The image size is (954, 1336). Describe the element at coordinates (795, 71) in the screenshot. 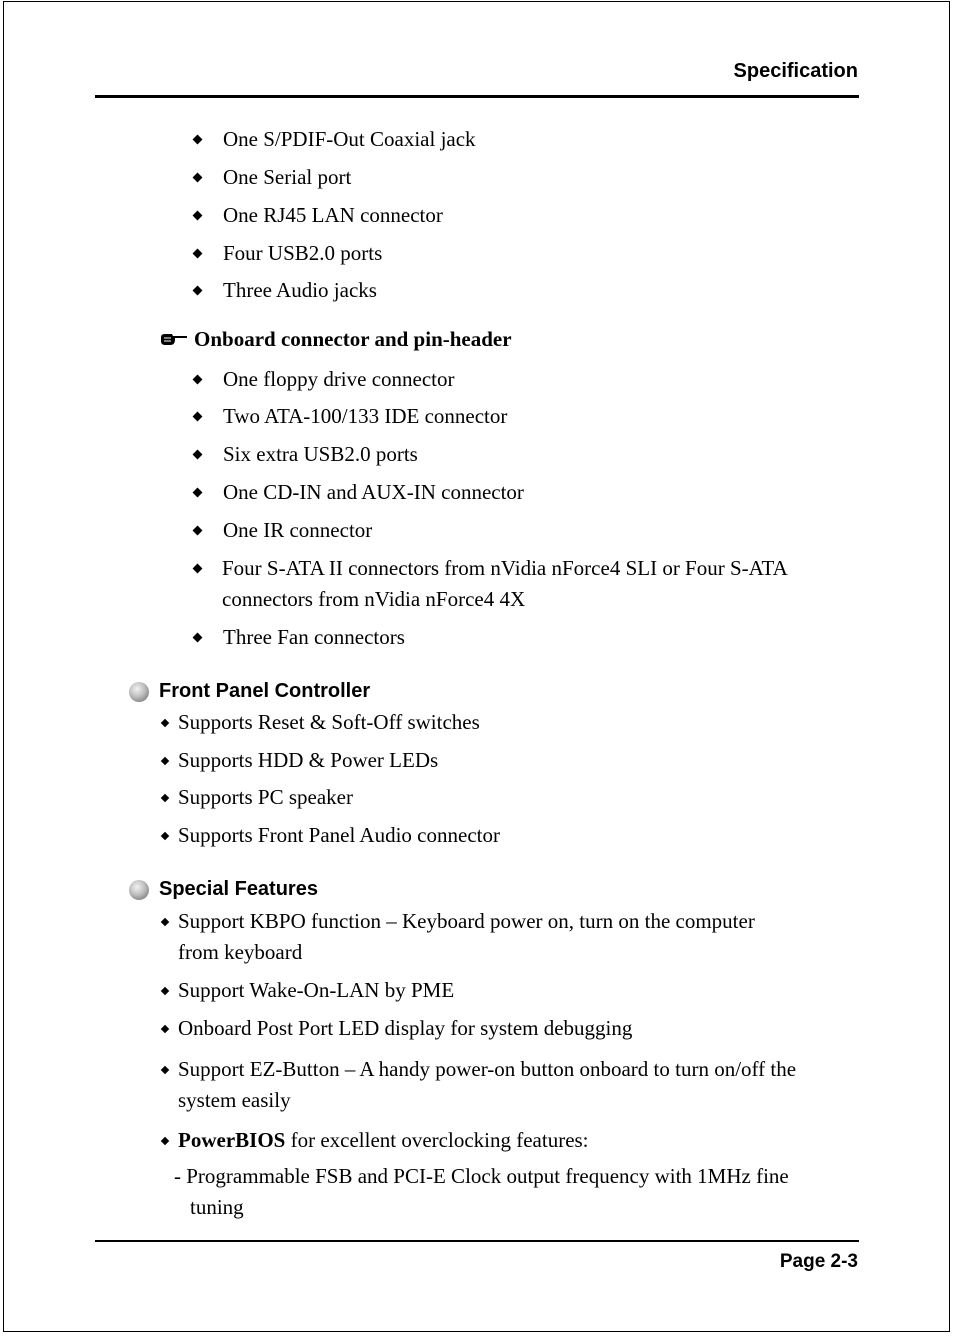

I see `page-header-title: Specification` at that location.